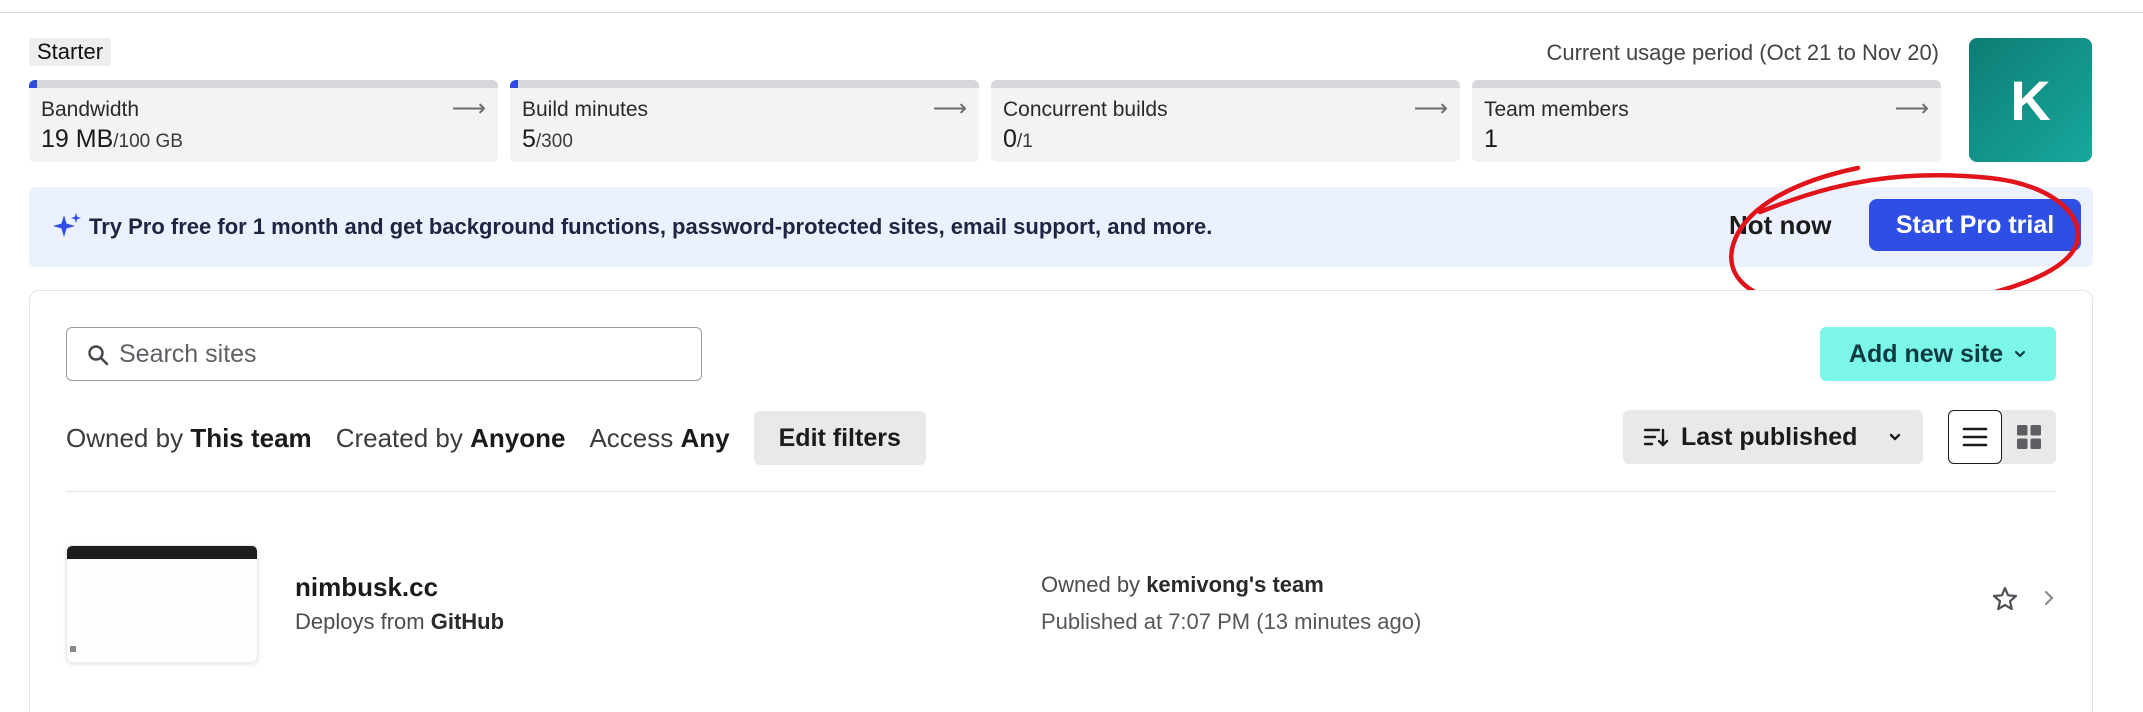 The image size is (2143, 712). Describe the element at coordinates (77, 139) in the screenshot. I see `usage-value: 19 MB` at that location.